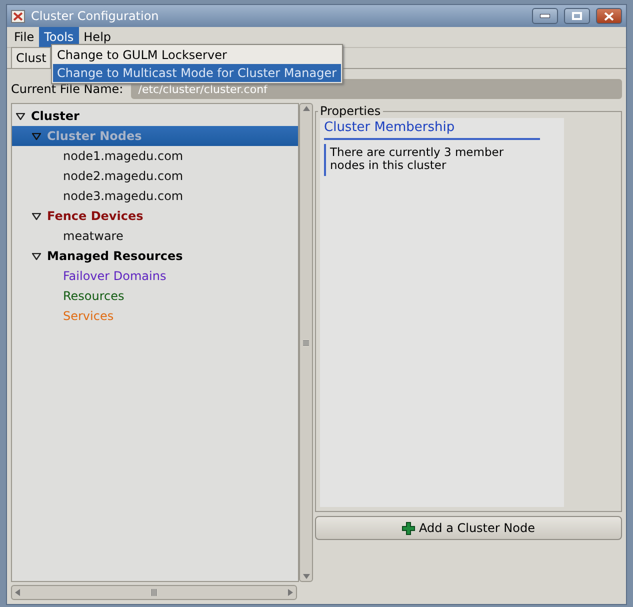 The height and width of the screenshot is (607, 633). Describe the element at coordinates (197, 55) in the screenshot. I see `menu-item: Change to GULM Lockserver` at that location.